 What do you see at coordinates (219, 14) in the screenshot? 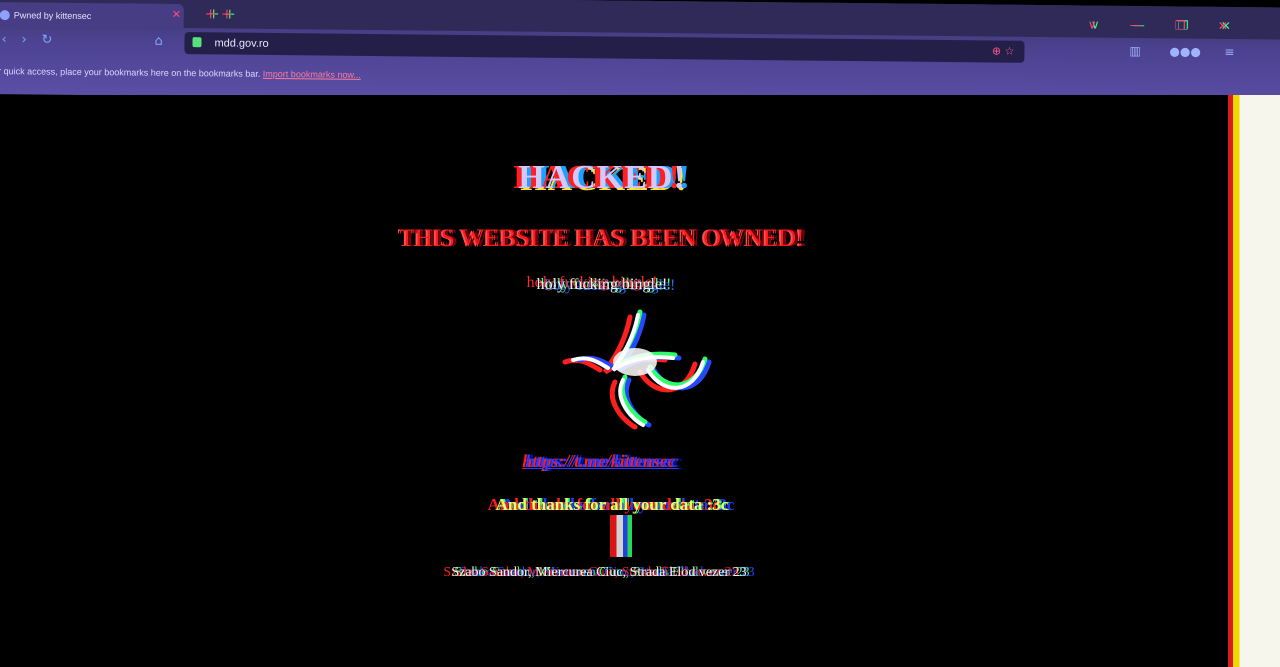
I see `new-tab-icon: + +` at bounding box center [219, 14].